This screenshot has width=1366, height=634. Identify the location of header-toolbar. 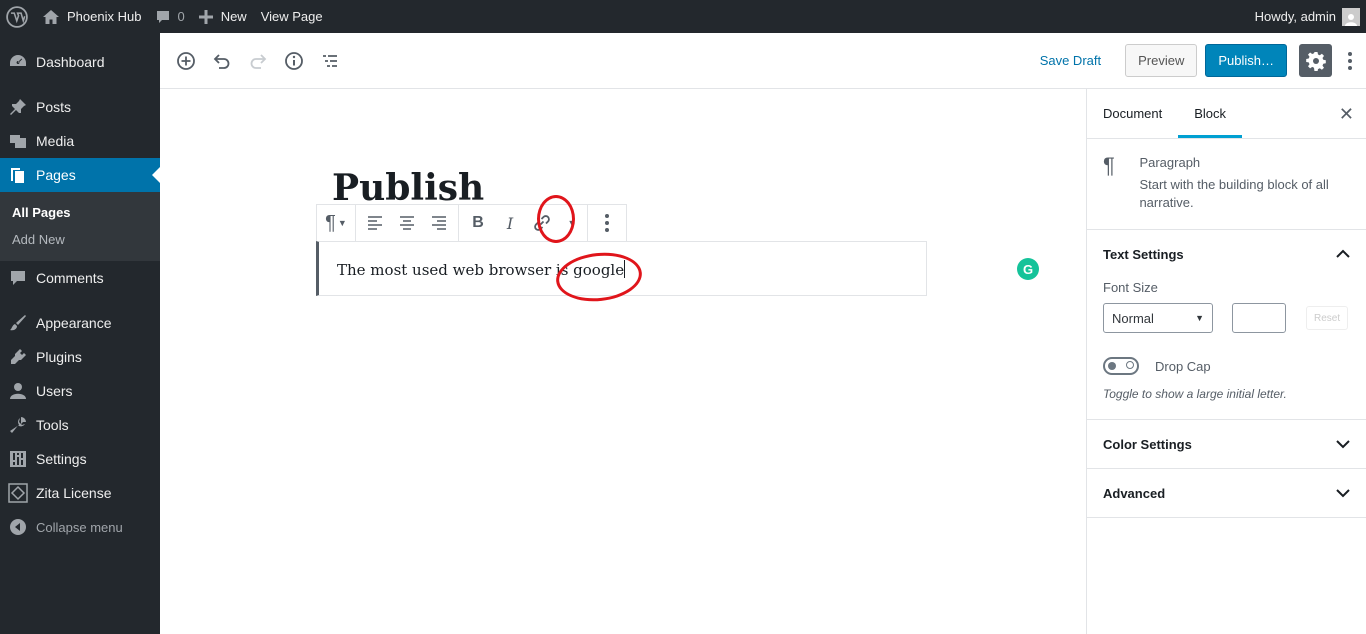
(254, 61).